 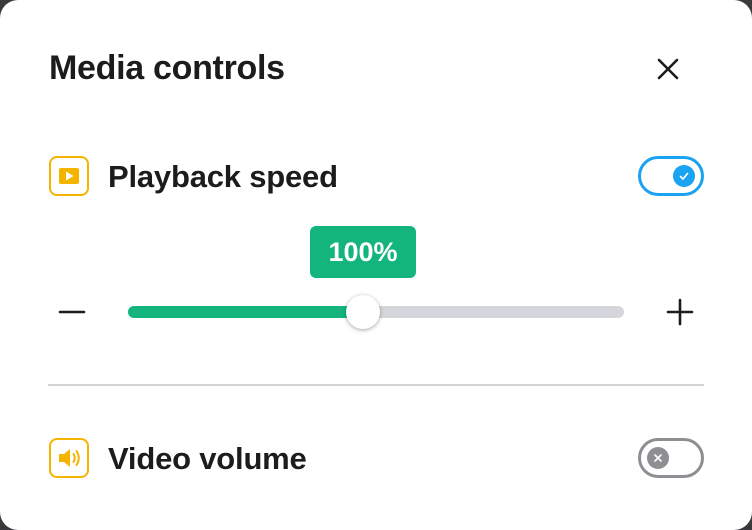 I want to click on close-button, so click(x=668, y=69).